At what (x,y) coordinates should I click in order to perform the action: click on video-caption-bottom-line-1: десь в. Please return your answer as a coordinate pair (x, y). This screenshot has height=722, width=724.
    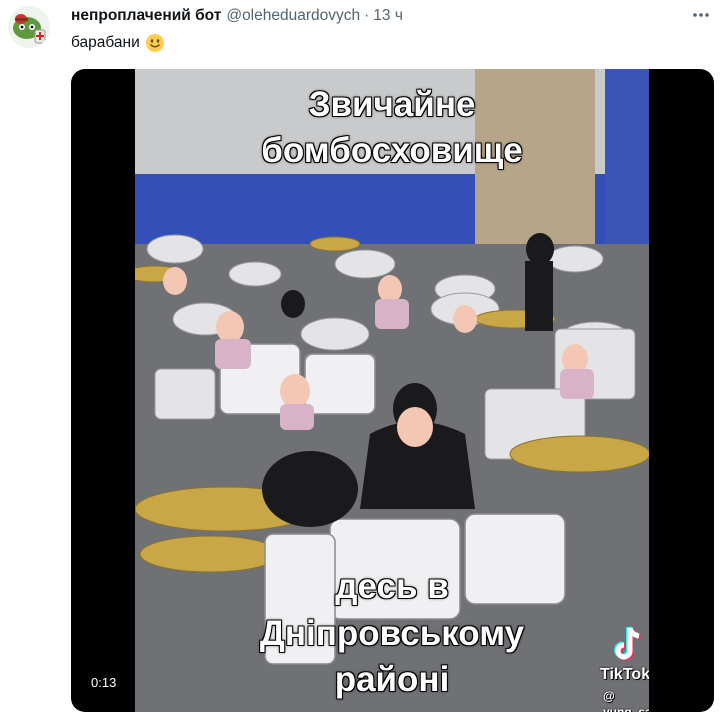
    Looking at the image, I should click on (392, 586).